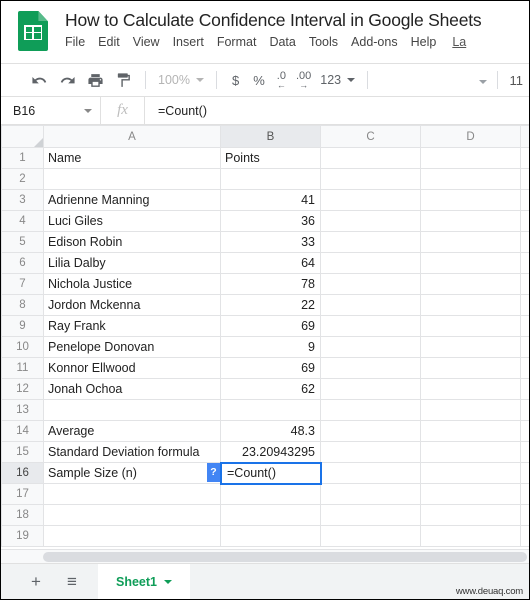 This screenshot has width=530, height=600. I want to click on cell-d17, so click(470, 494).